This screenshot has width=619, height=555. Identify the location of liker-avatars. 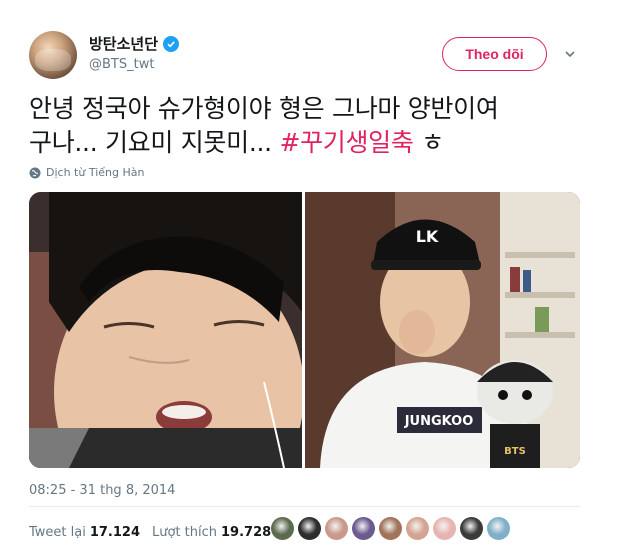
(390, 528).